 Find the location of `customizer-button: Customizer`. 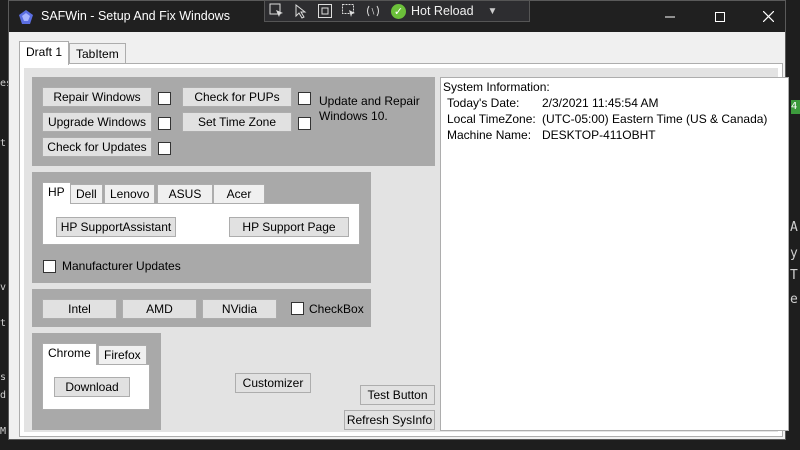

customizer-button: Customizer is located at coordinates (273, 383).